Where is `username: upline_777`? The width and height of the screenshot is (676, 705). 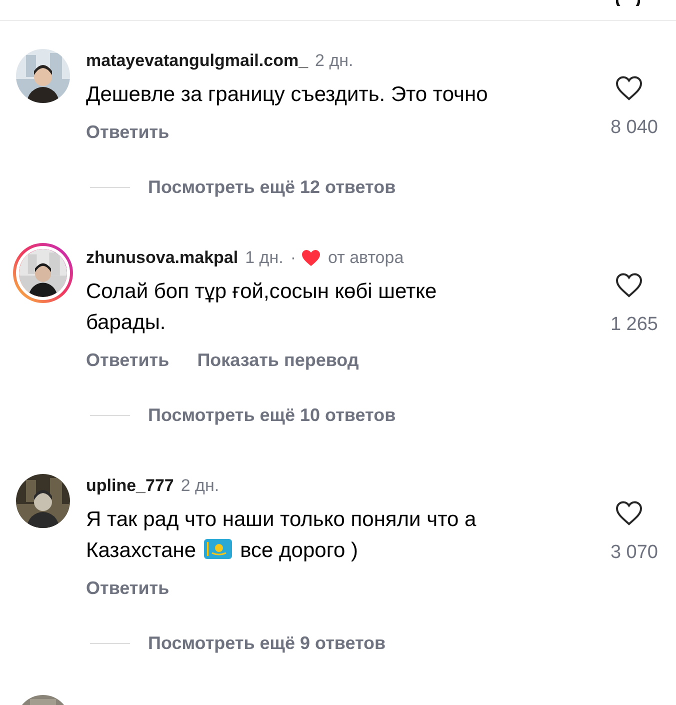
username: upline_777 is located at coordinates (130, 486).